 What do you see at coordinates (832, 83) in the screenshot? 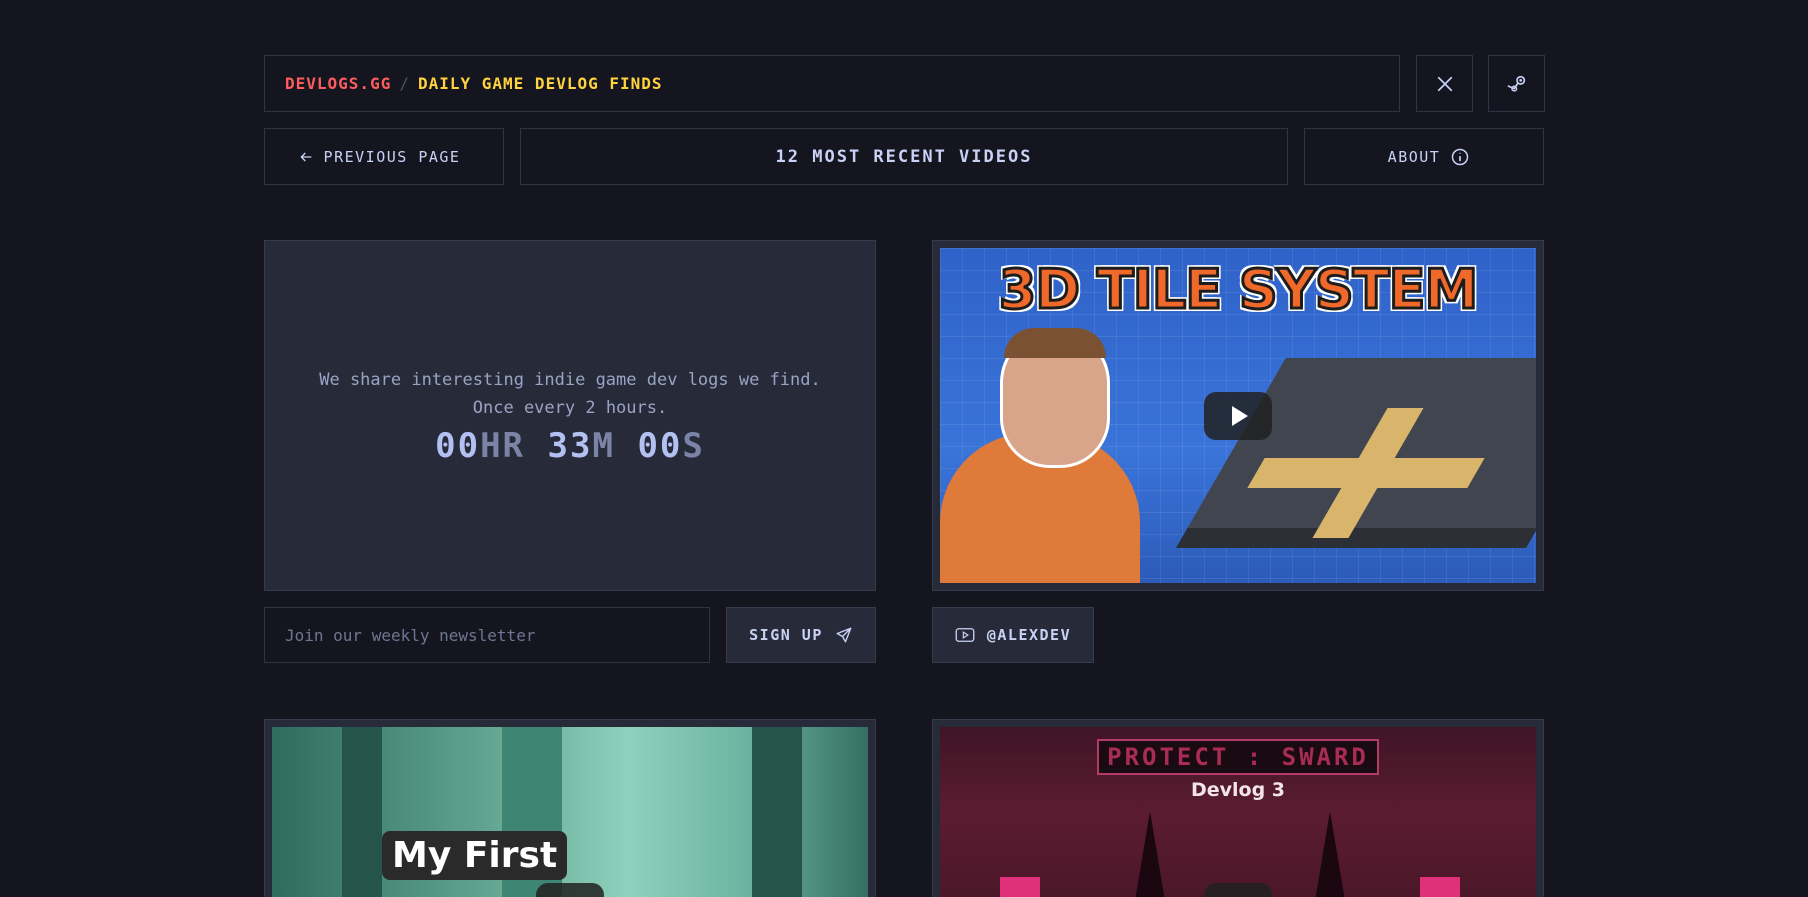
I see `site-header: DEVLOGS.GG / DAILY GAME DEVLOG FINDS` at bounding box center [832, 83].